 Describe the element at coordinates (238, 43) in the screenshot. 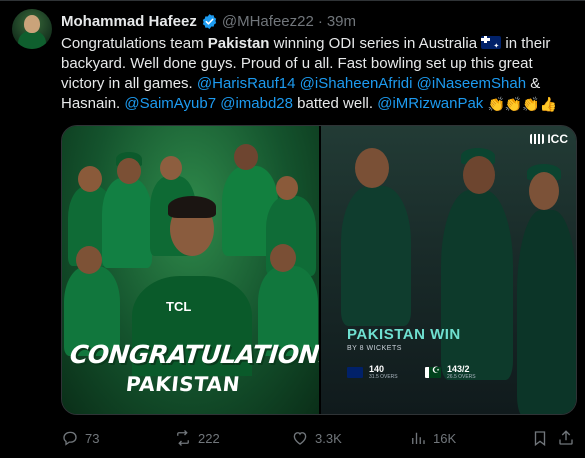

I see `text-bold-pakistan: Pakistan` at that location.